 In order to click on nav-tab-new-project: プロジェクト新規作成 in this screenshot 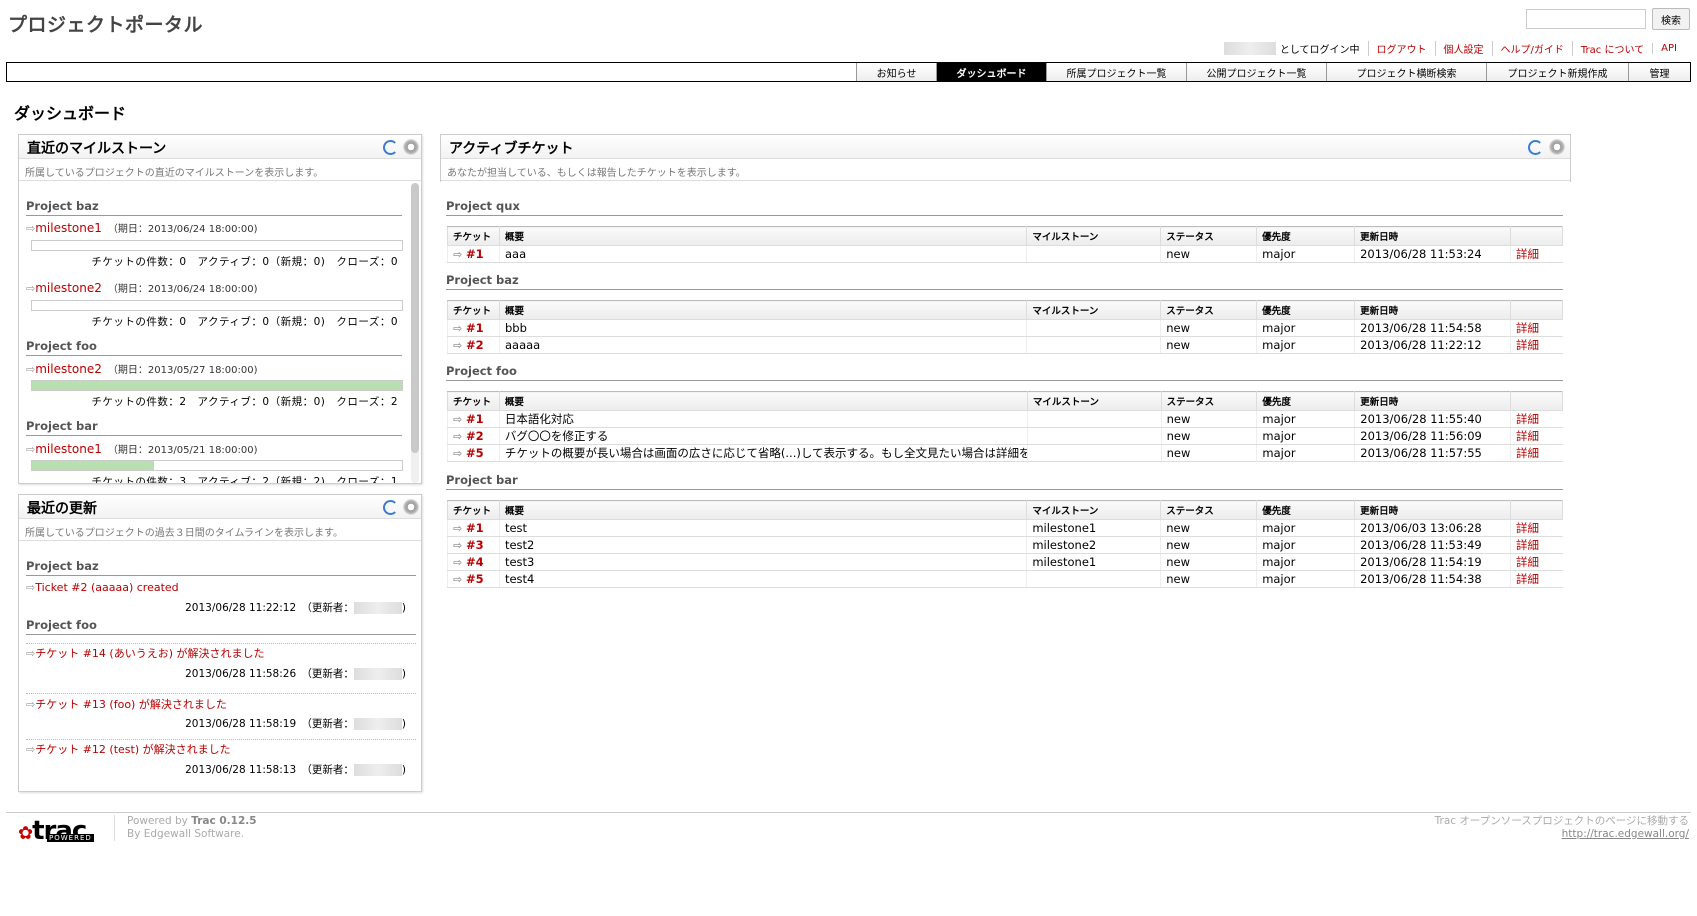, I will do `click(1557, 72)`.